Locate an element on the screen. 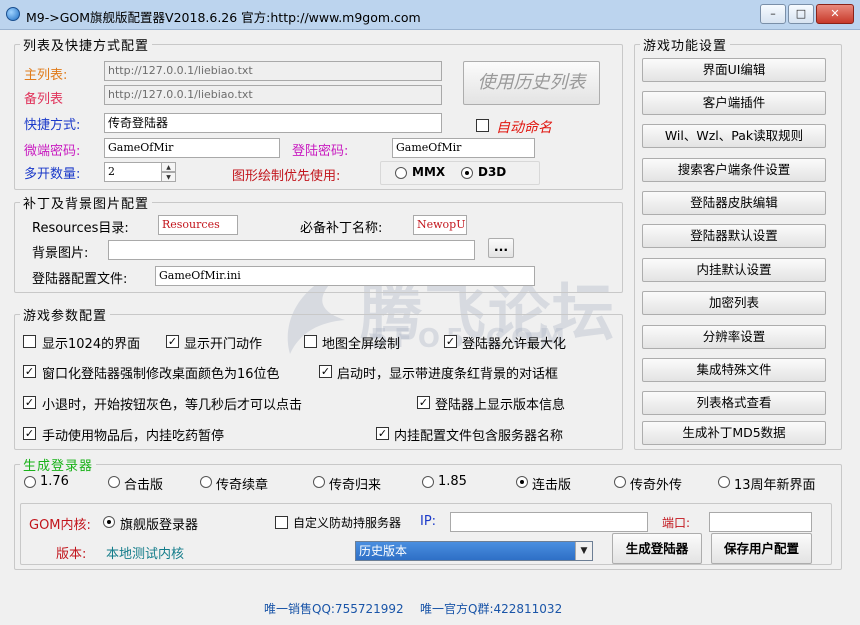 The image size is (860, 625). config-file-field: GameOfMir.ini is located at coordinates (345, 276).